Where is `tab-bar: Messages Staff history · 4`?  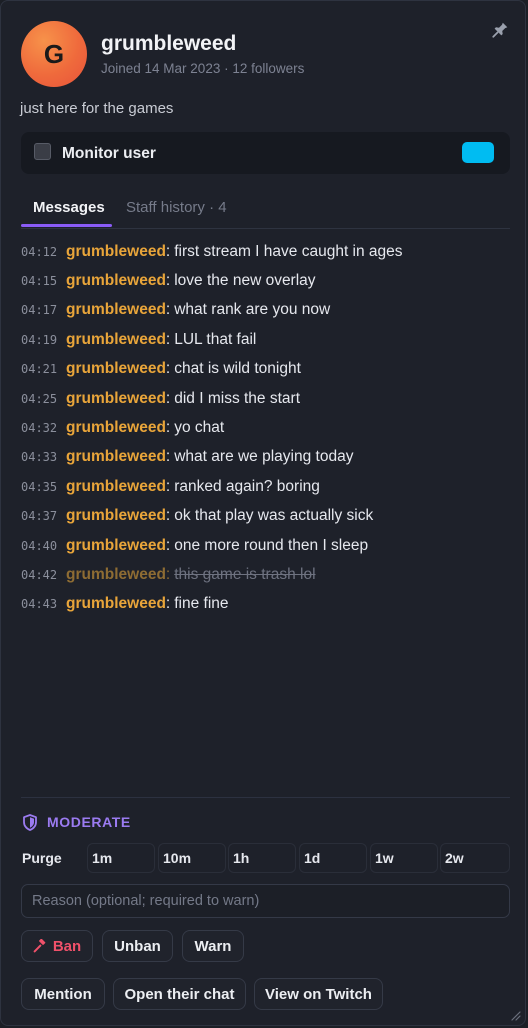 tab-bar: Messages Staff history · 4 is located at coordinates (265, 209).